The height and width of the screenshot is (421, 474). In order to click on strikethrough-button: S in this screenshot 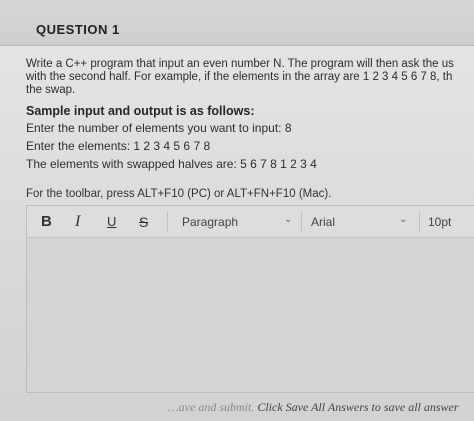, I will do `click(143, 222)`.